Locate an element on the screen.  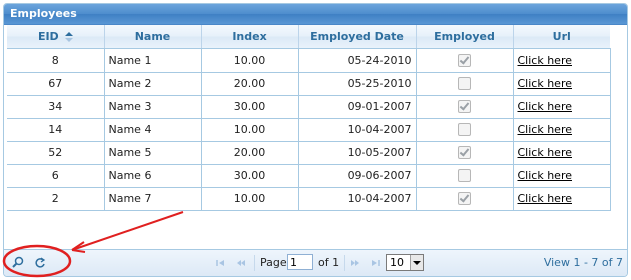
table-row: 14 Name 4 10.00 10-04-2007 Click here is located at coordinates (309, 130).